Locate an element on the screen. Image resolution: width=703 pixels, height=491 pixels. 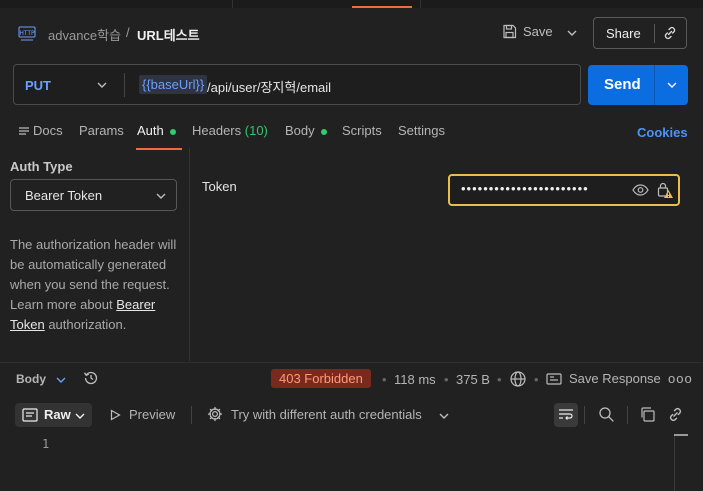
share-label: Share is located at coordinates (623, 33).